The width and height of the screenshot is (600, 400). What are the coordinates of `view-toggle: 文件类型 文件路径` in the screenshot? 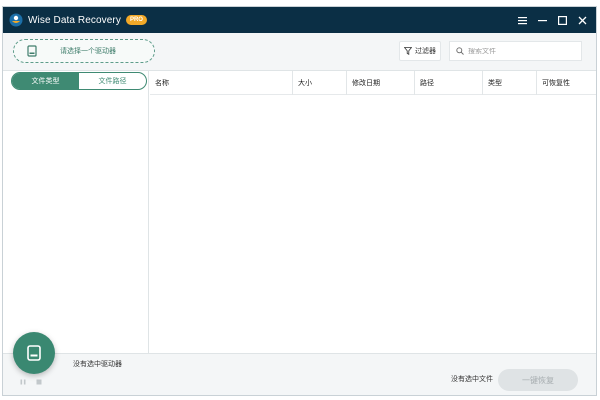 It's located at (79, 81).